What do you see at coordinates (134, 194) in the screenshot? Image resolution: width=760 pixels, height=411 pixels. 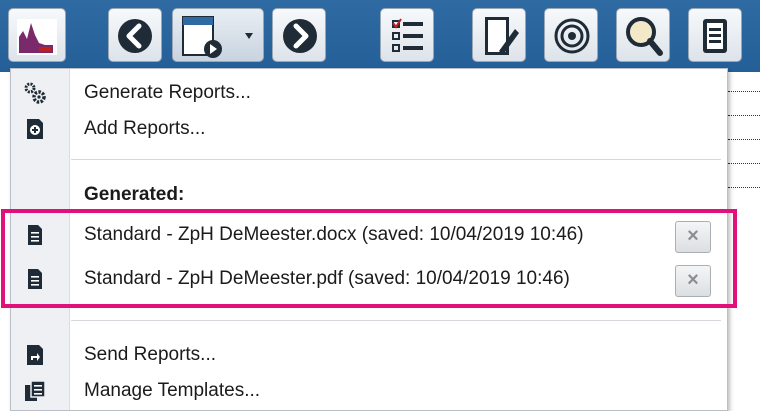 I see `generated-heading: Generated:` at bounding box center [134, 194].